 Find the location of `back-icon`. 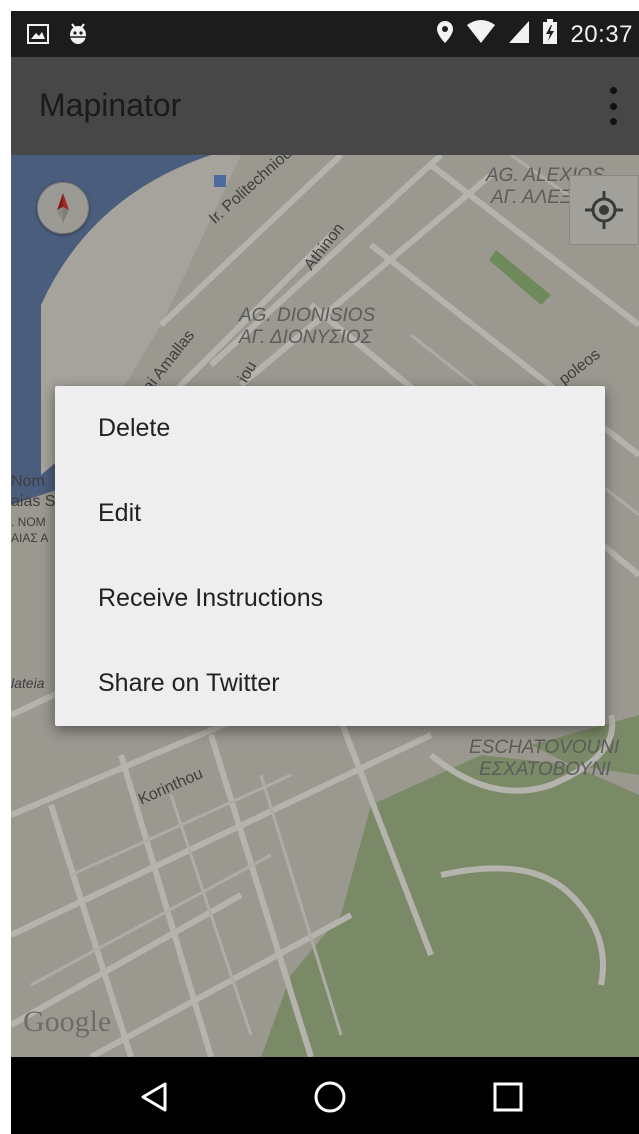

back-icon is located at coordinates (154, 1097).